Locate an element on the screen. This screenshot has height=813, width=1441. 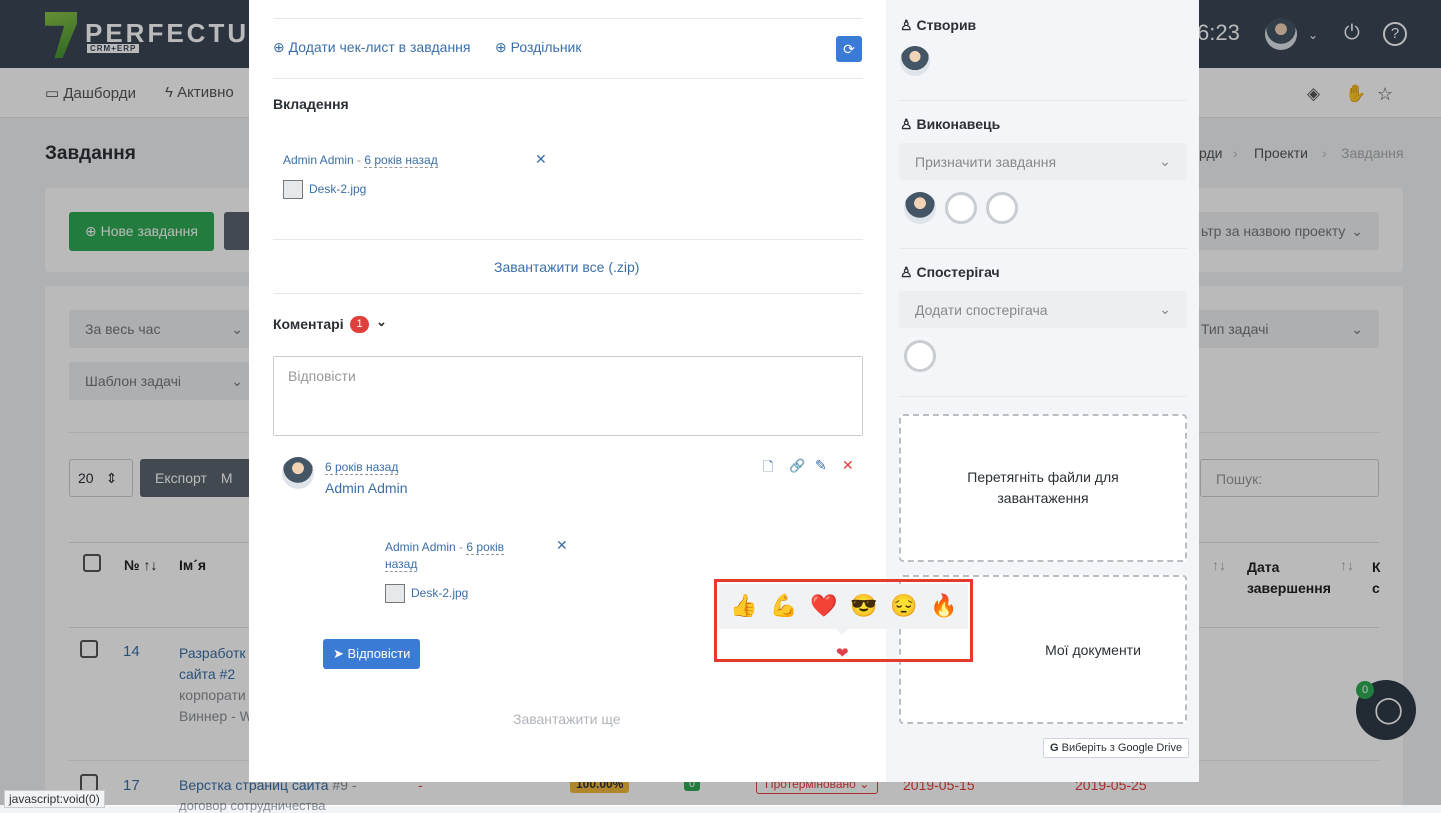
comments-title: Коментарі is located at coordinates (308, 324).